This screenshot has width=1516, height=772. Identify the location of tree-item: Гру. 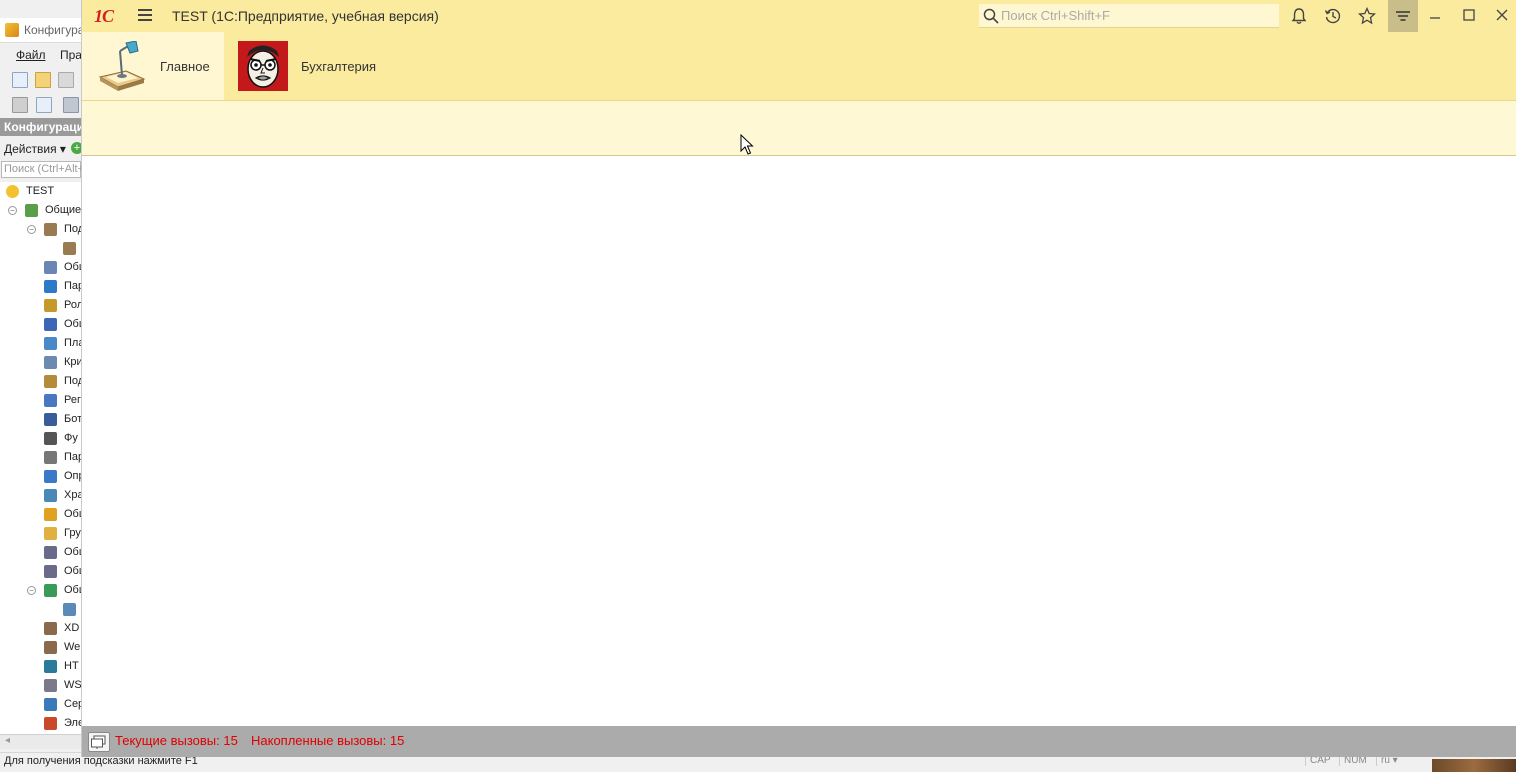
(41, 533).